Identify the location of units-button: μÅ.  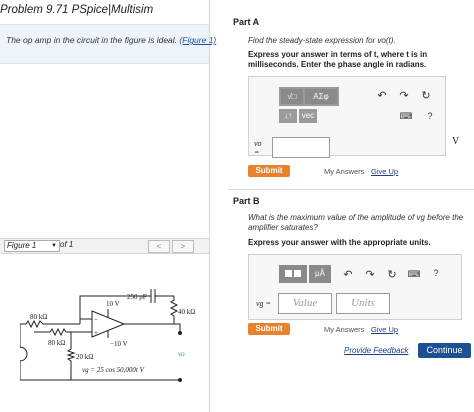
(320, 274).